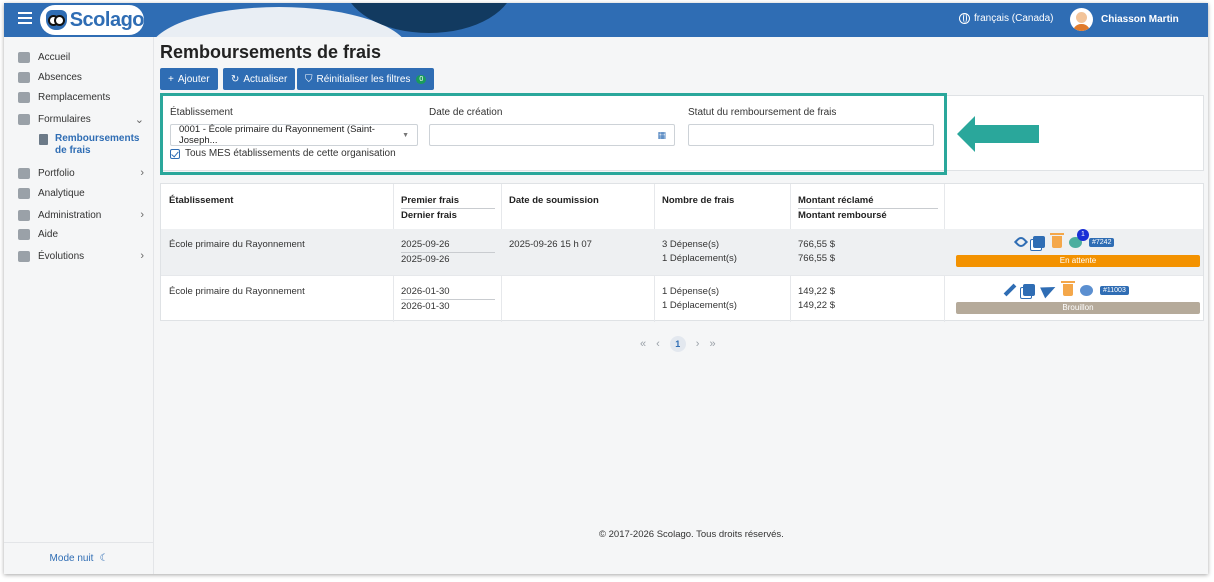 The width and height of the screenshot is (1214, 582). Describe the element at coordinates (1114, 290) in the screenshot. I see `reference-tag: #11003` at that location.